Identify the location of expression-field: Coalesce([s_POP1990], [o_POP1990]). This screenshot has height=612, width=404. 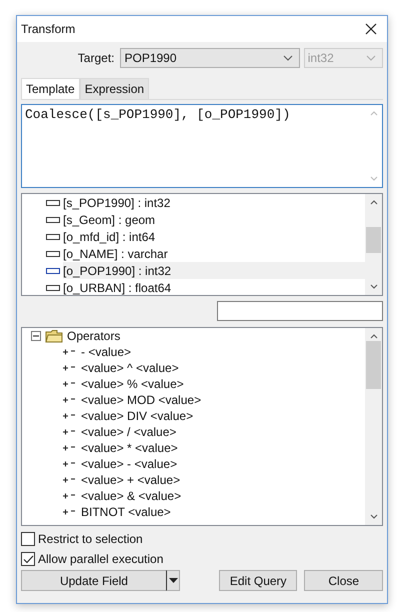
(202, 146).